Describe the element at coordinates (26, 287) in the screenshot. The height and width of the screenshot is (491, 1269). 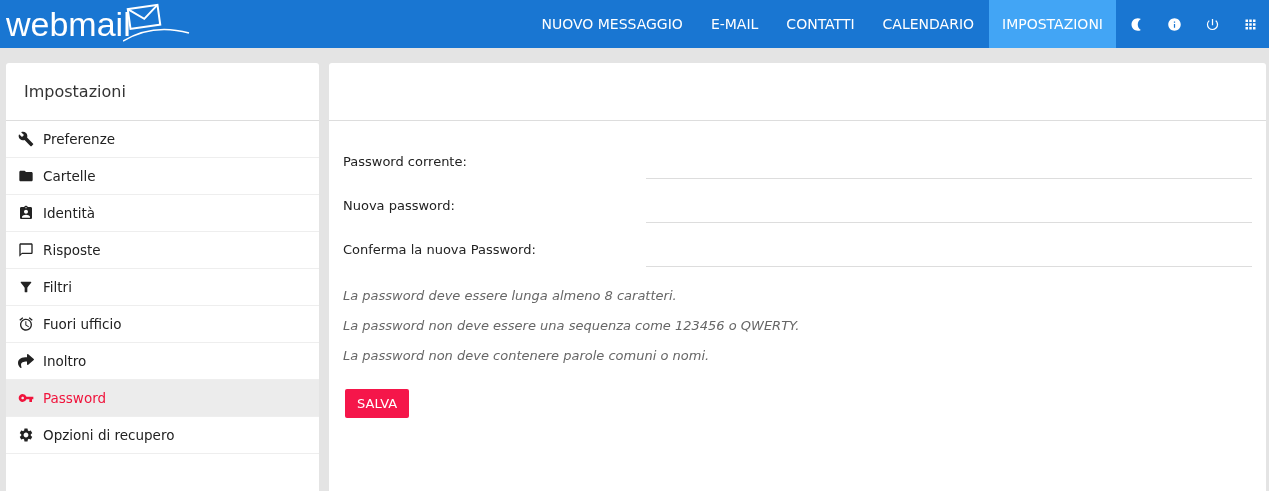
I see `funnel-icon` at that location.